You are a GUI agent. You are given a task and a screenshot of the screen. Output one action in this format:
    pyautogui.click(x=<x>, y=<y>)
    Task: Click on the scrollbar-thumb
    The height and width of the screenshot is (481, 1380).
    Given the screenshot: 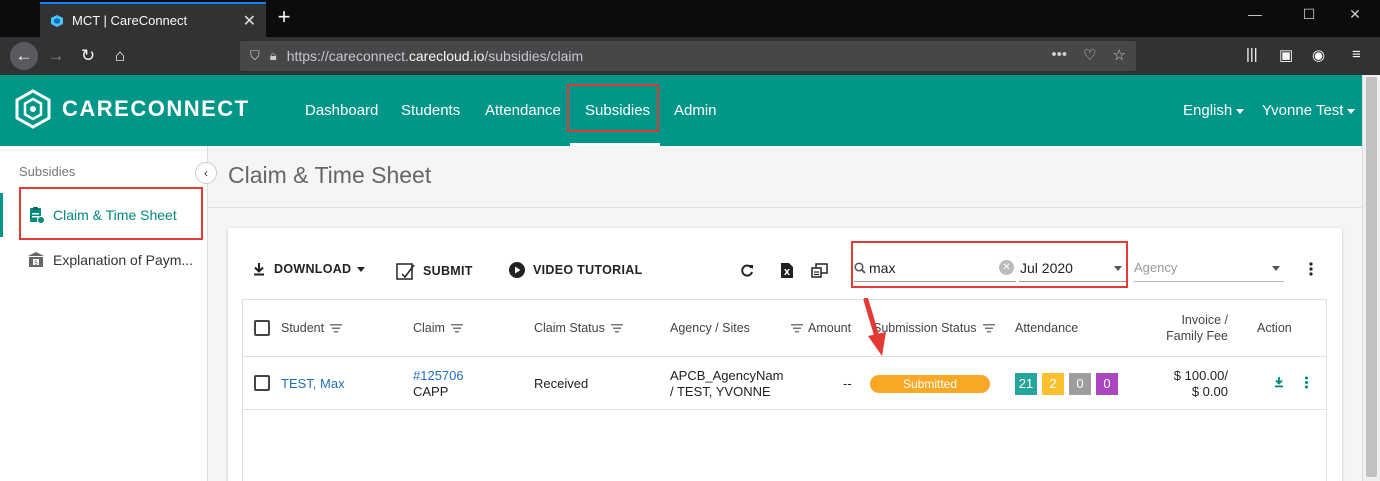 What is the action you would take?
    pyautogui.click(x=1371, y=277)
    